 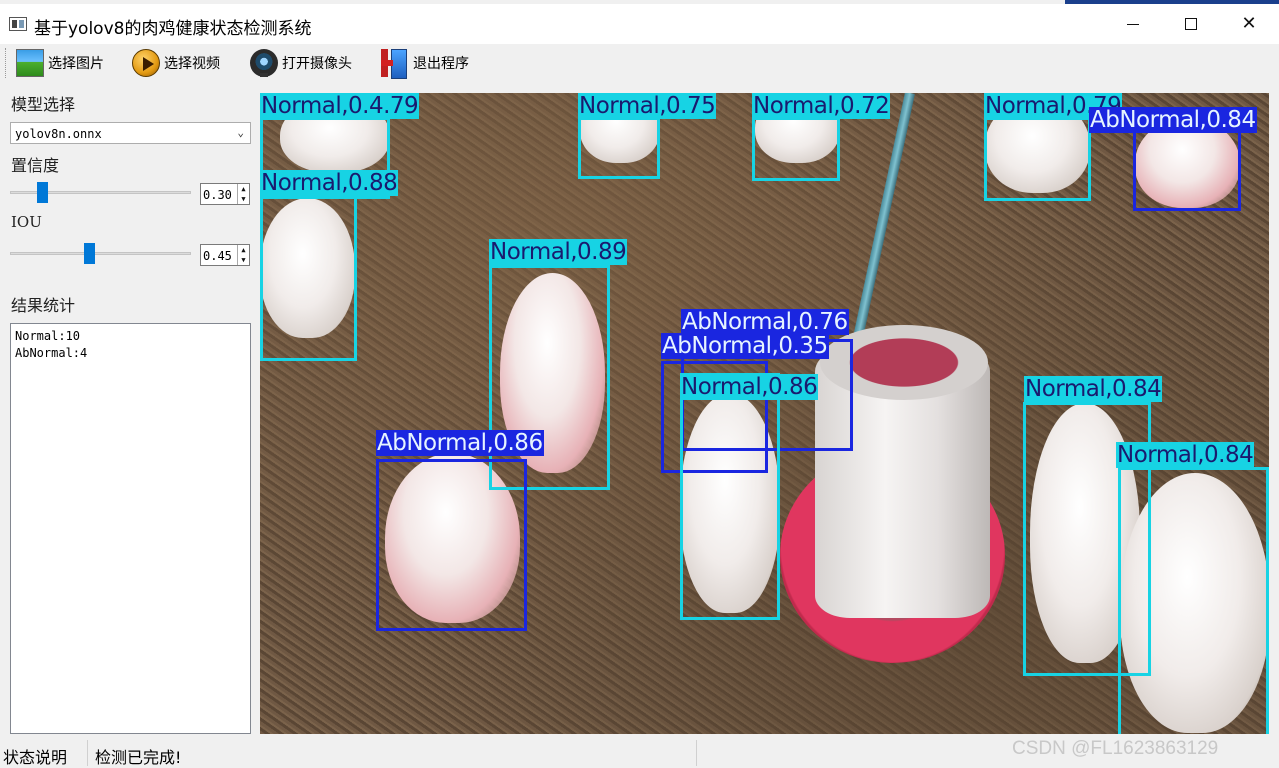 What do you see at coordinates (749, 387) in the screenshot?
I see `detection-label: Normal,0.86` at bounding box center [749, 387].